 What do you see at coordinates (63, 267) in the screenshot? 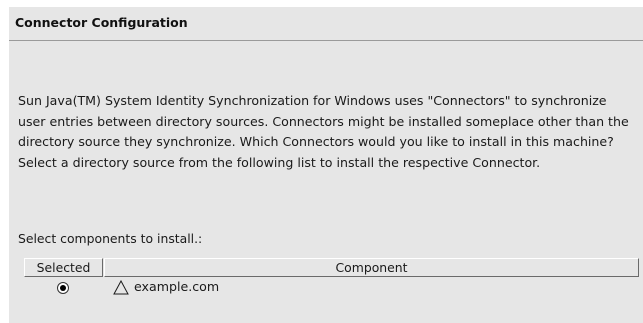
I see `column-header-selected: Selected` at bounding box center [63, 267].